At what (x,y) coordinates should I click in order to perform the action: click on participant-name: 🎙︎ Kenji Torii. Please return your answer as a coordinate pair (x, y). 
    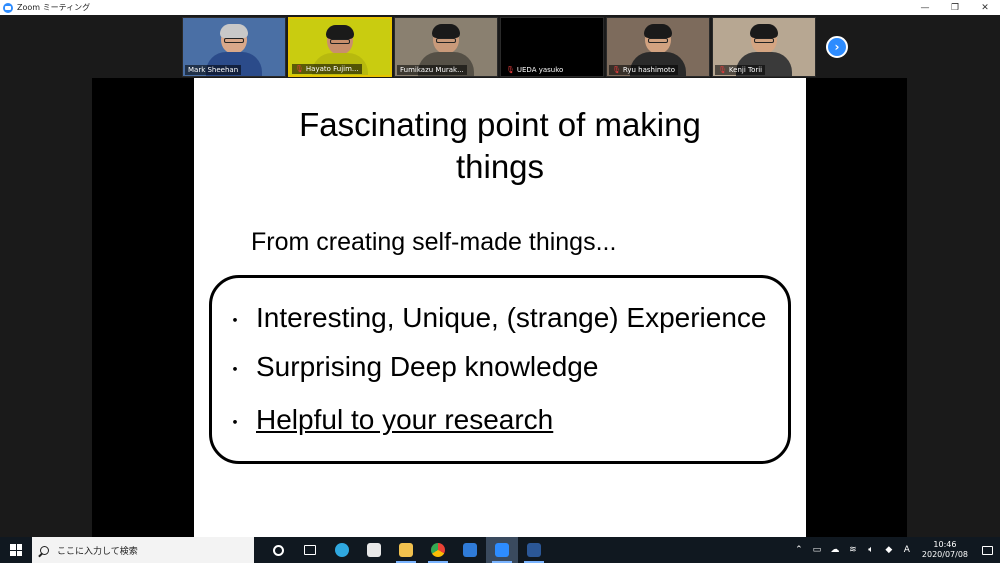
    Looking at the image, I should click on (740, 70).